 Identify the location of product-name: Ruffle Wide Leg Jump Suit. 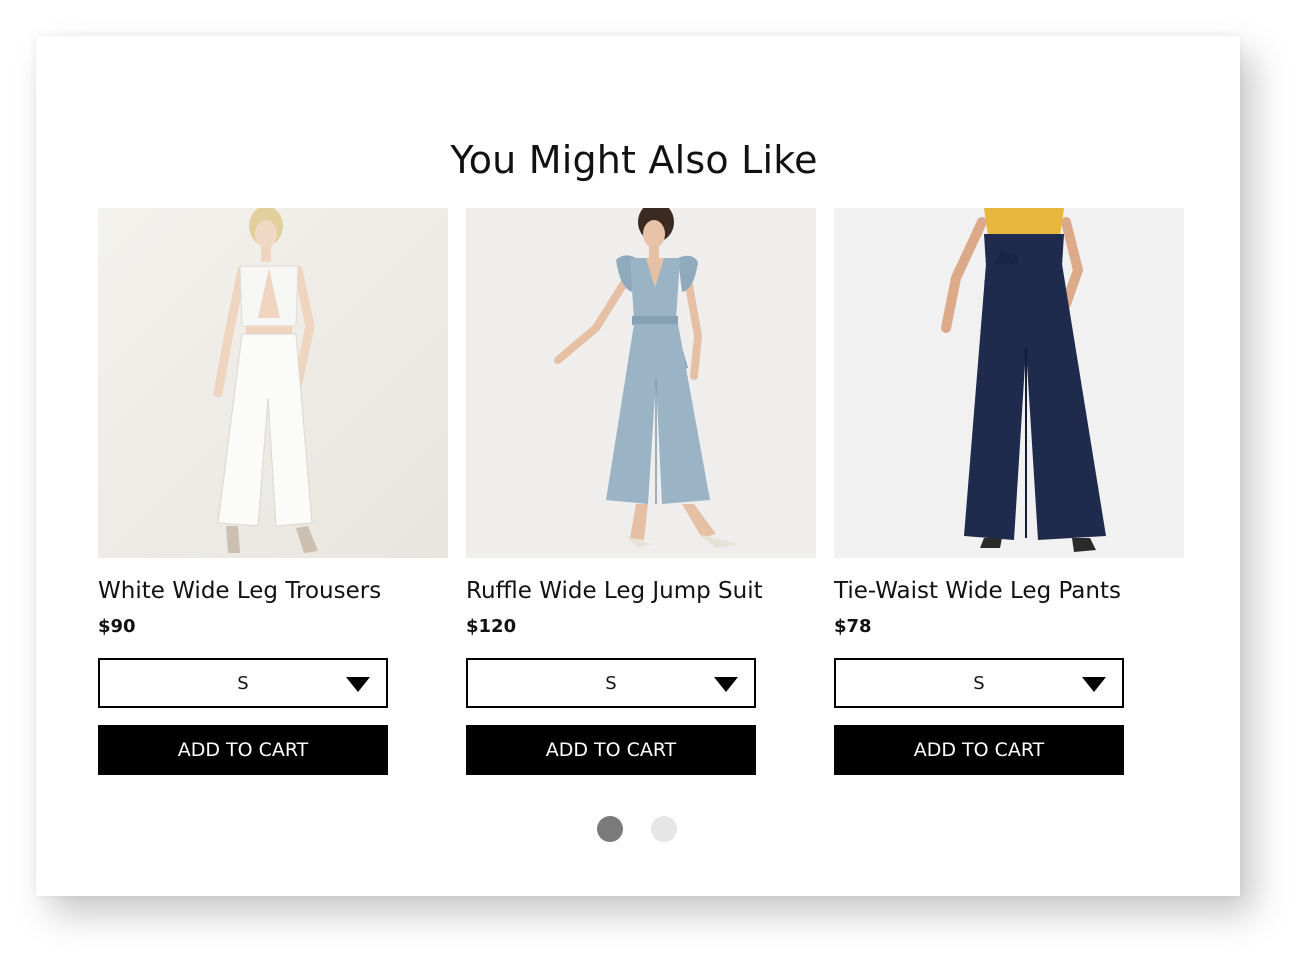
(614, 591).